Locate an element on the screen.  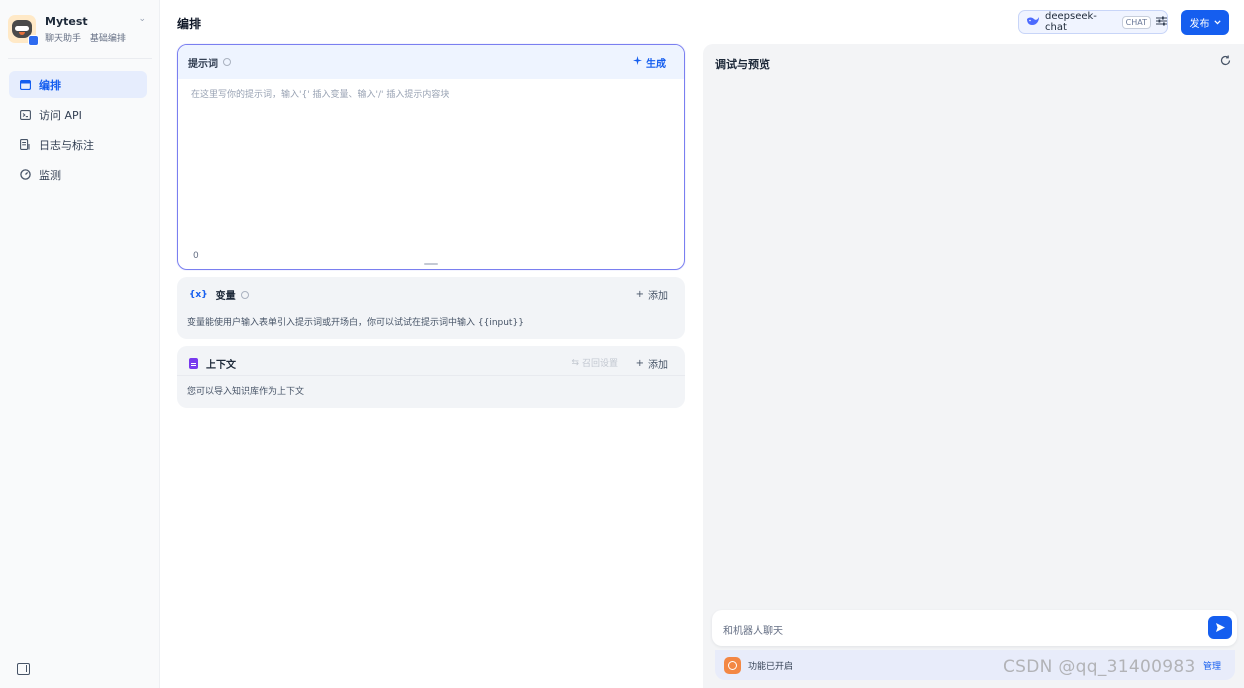
add-variable-button: + 添加 is located at coordinates (652, 294).